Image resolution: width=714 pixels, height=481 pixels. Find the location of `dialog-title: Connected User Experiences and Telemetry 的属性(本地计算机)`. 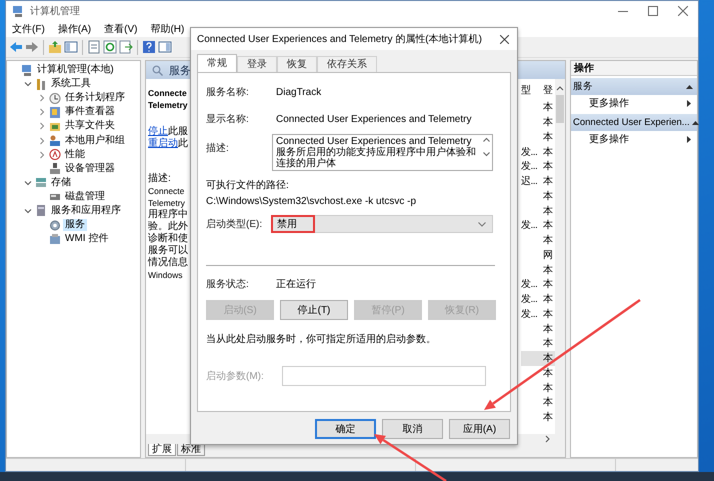

dialog-title: Connected User Experiences and Telemetry 的属性(本地计算机) is located at coordinates (339, 39).